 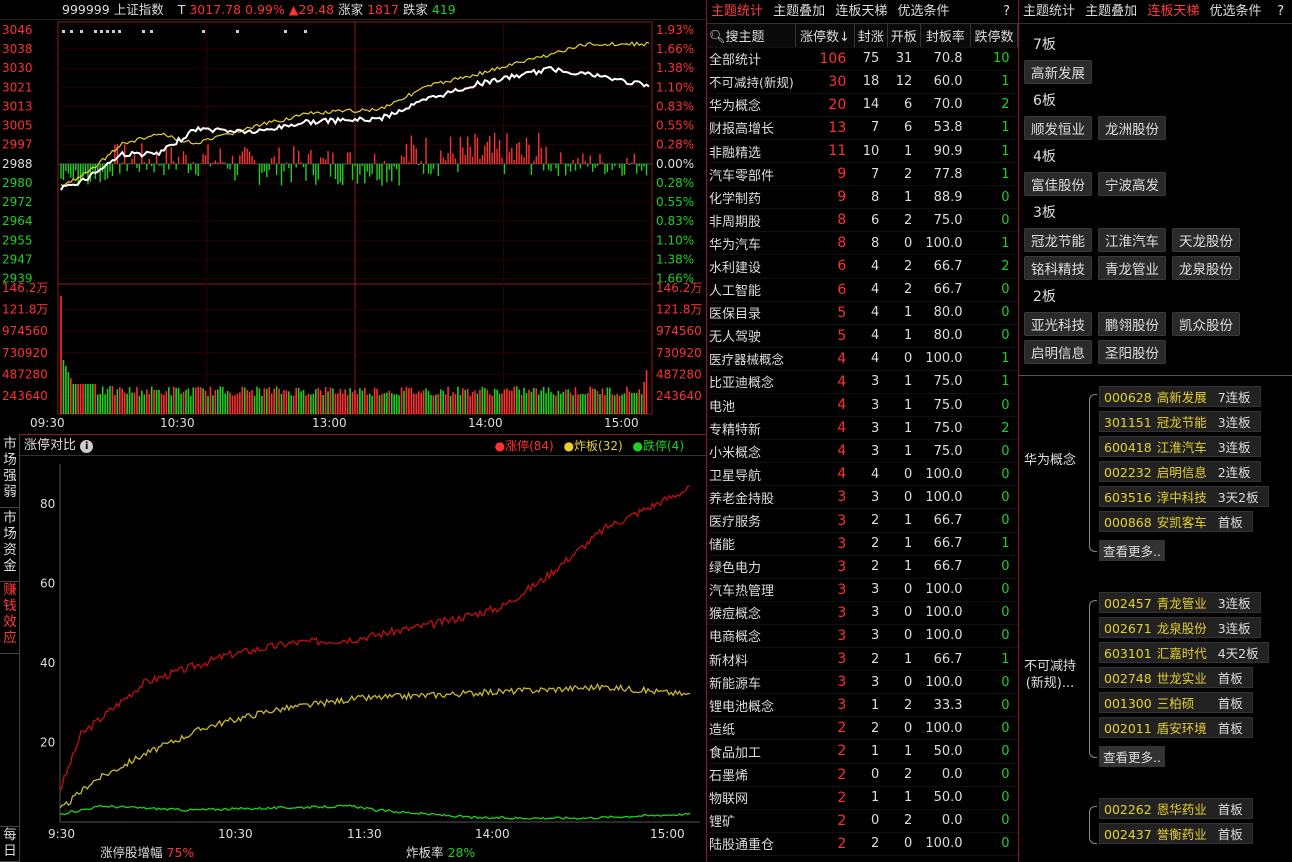 What do you see at coordinates (1058, 240) in the screenshot?
I see `ladder-stock: 冠龙节能` at bounding box center [1058, 240].